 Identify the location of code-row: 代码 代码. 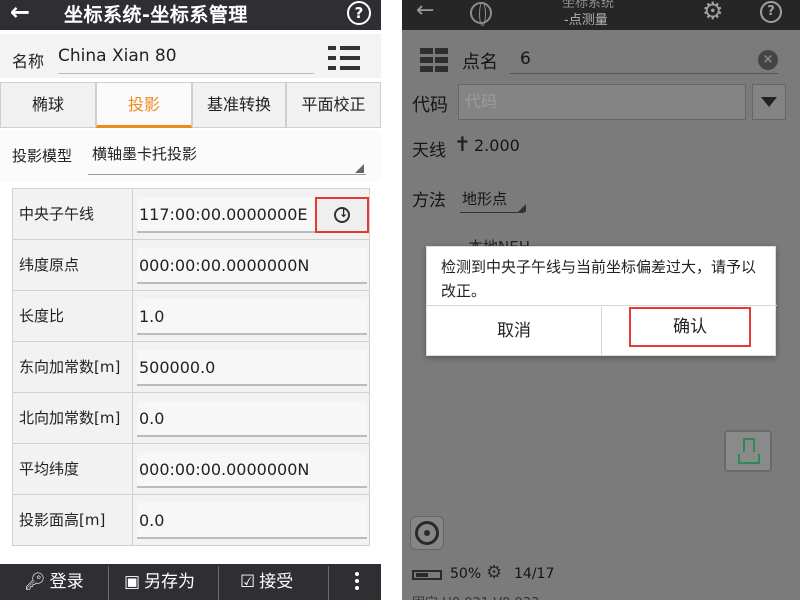
(601, 102).